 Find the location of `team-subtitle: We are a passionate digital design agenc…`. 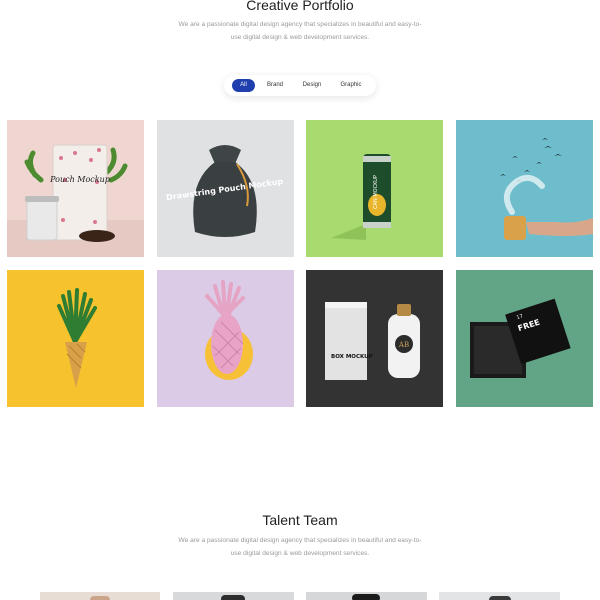

team-subtitle: We are a passionate digital design agenc… is located at coordinates (300, 547).